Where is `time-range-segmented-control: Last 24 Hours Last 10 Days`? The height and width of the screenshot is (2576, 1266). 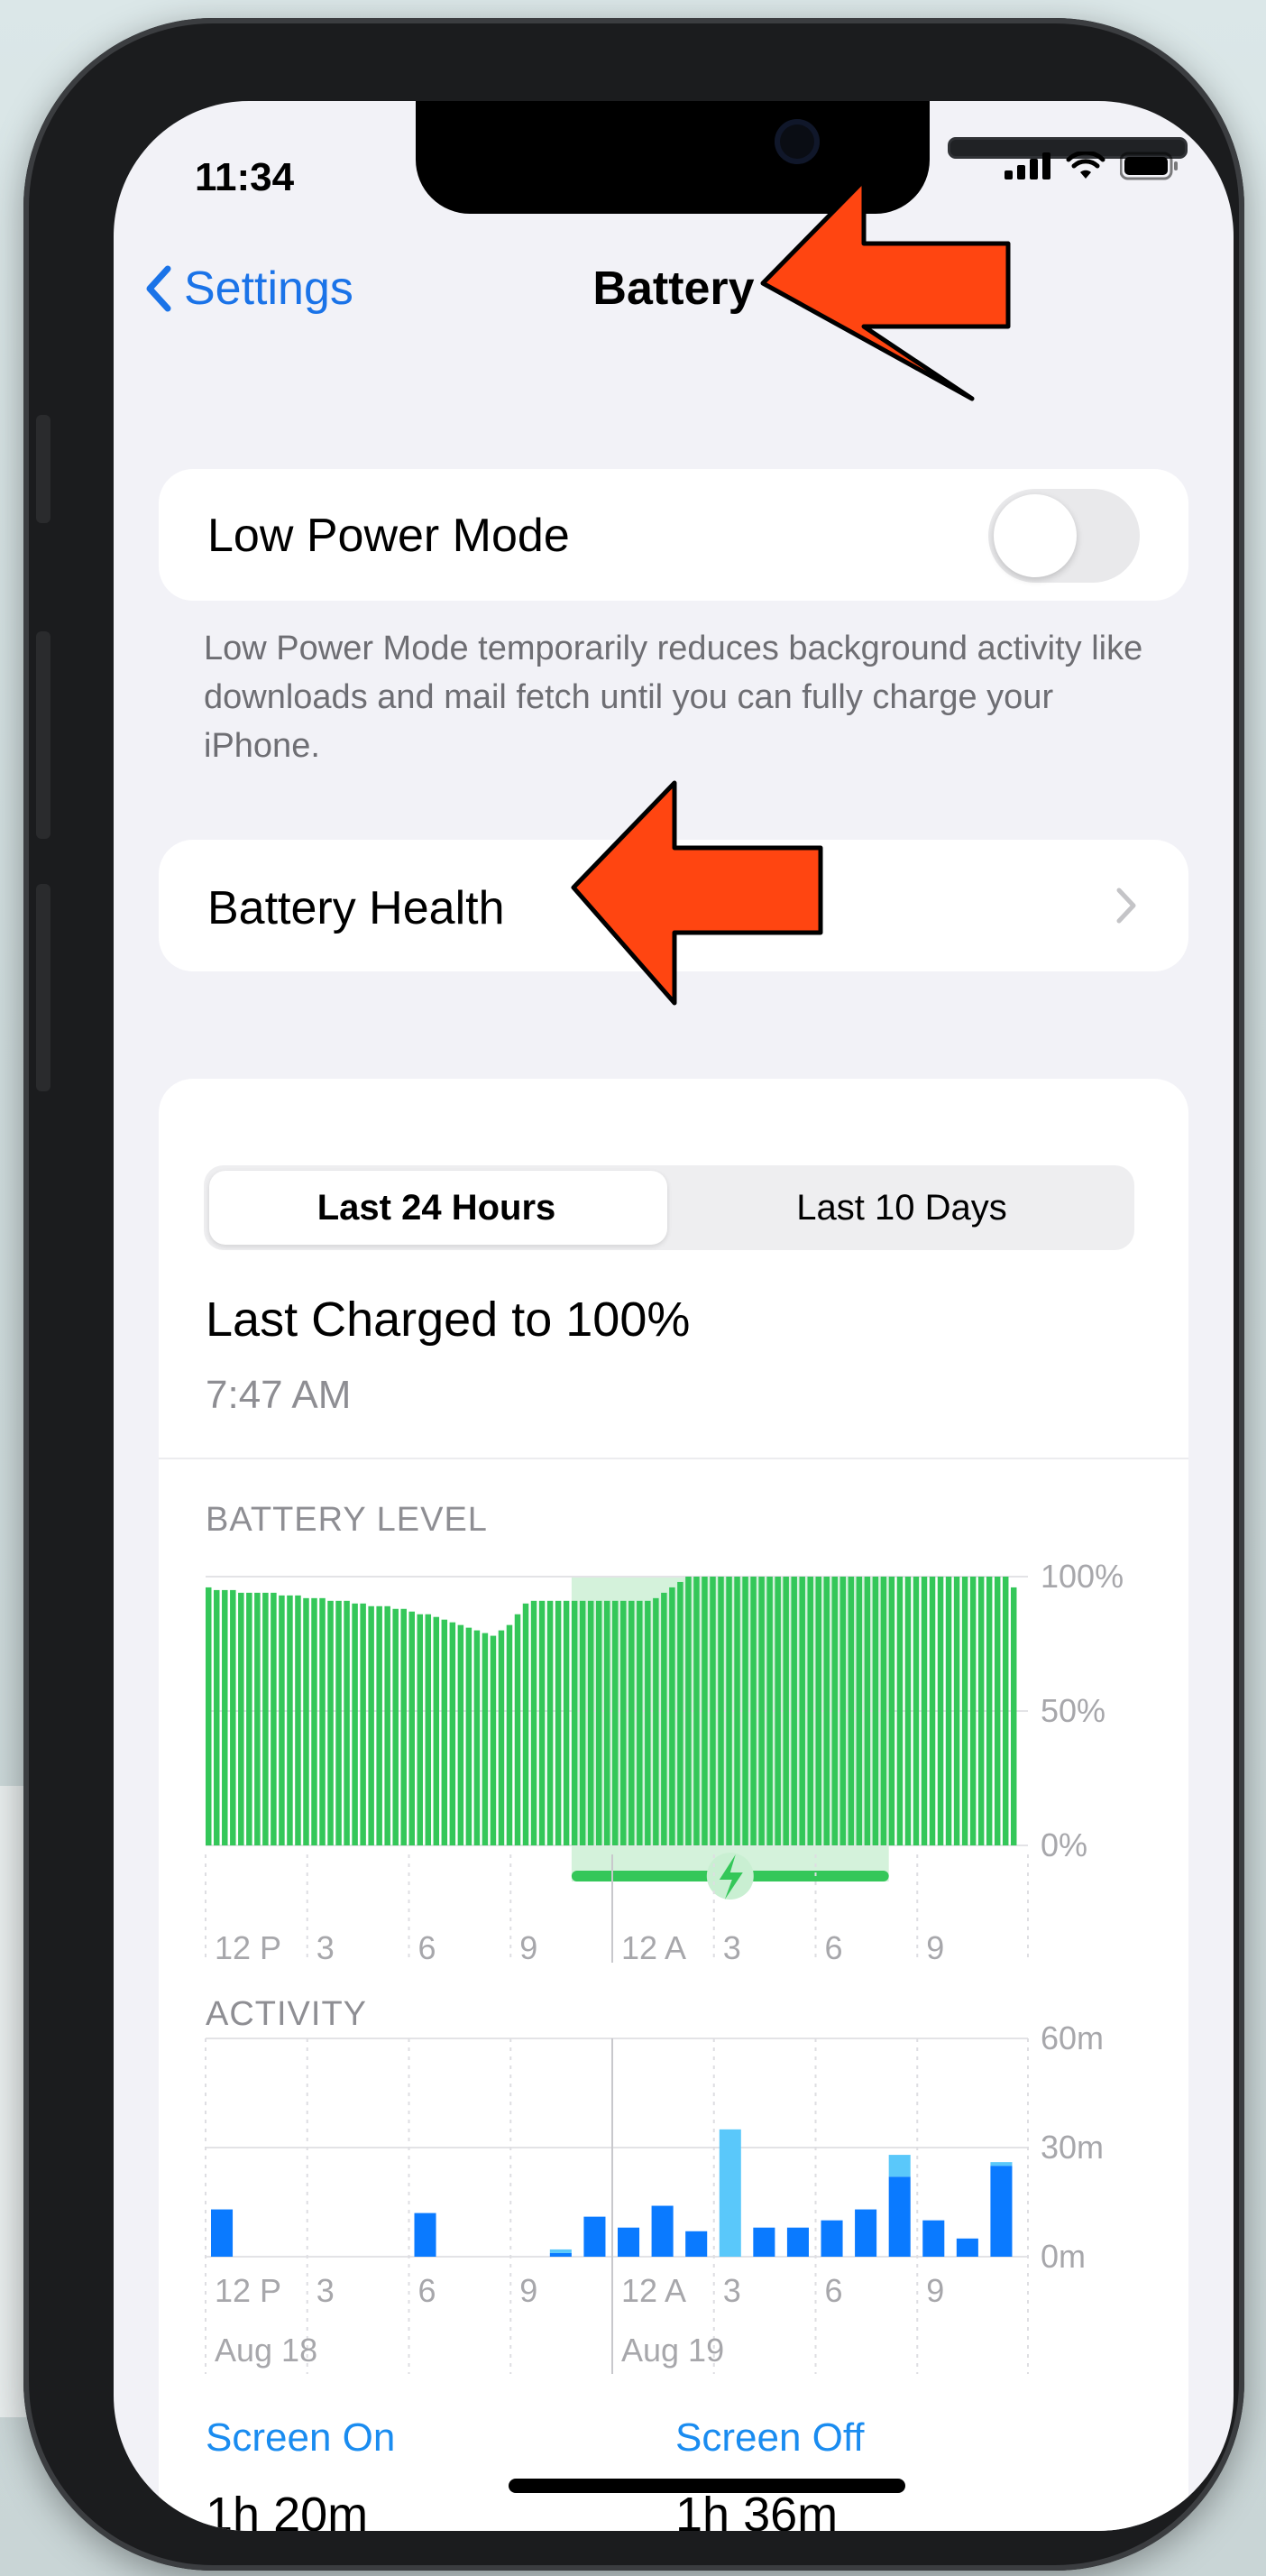
time-range-segmented-control: Last 24 Hours Last 10 Days is located at coordinates (669, 1207).